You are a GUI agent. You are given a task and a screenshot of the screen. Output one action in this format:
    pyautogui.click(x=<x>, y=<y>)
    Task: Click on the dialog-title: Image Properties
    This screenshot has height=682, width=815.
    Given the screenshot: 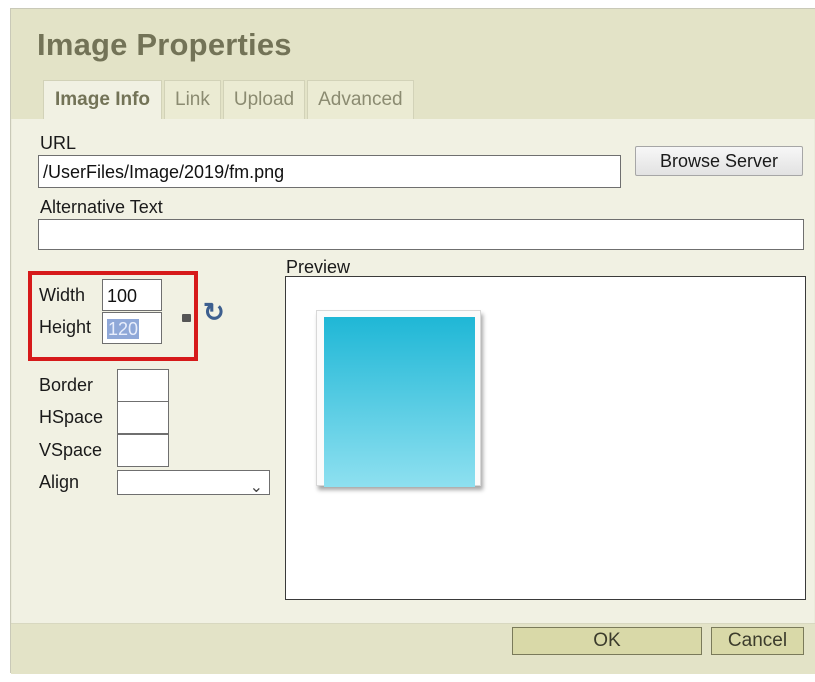 What is the action you would take?
    pyautogui.click(x=164, y=44)
    